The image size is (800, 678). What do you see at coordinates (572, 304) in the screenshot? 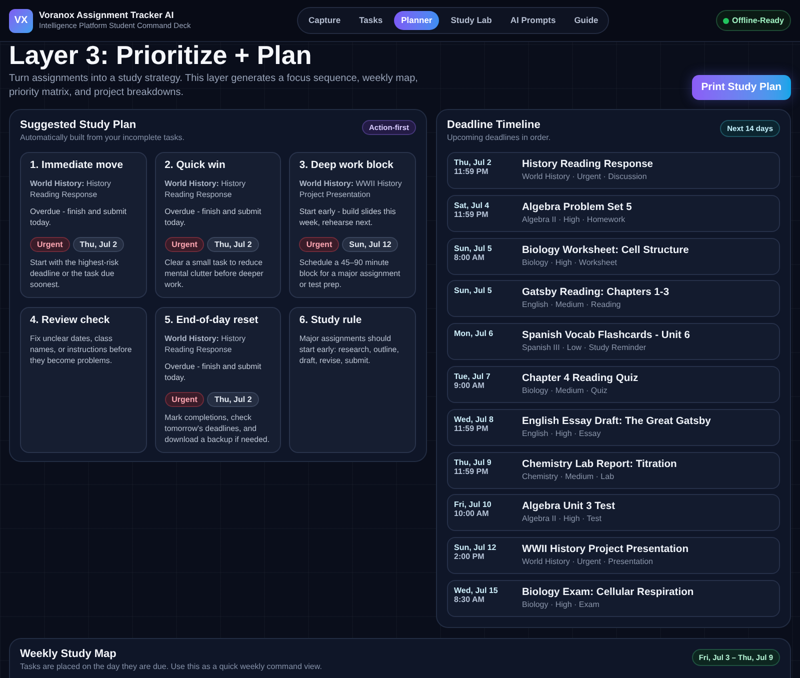
I see `item-meta: English · Medium · Reading` at bounding box center [572, 304].